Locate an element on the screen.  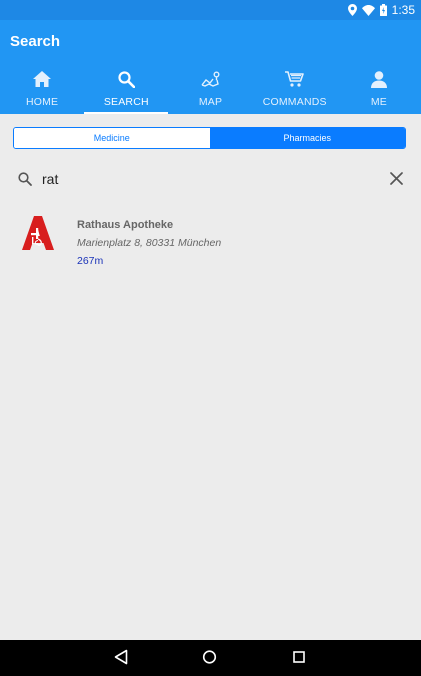
tab-label: ME is located at coordinates (378, 102).